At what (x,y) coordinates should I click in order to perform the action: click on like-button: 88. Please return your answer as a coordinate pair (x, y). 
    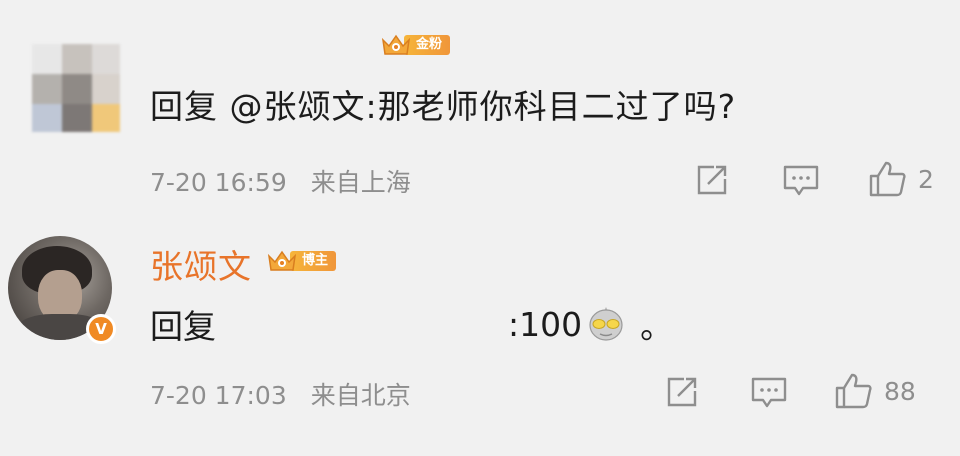
    Looking at the image, I should click on (875, 391).